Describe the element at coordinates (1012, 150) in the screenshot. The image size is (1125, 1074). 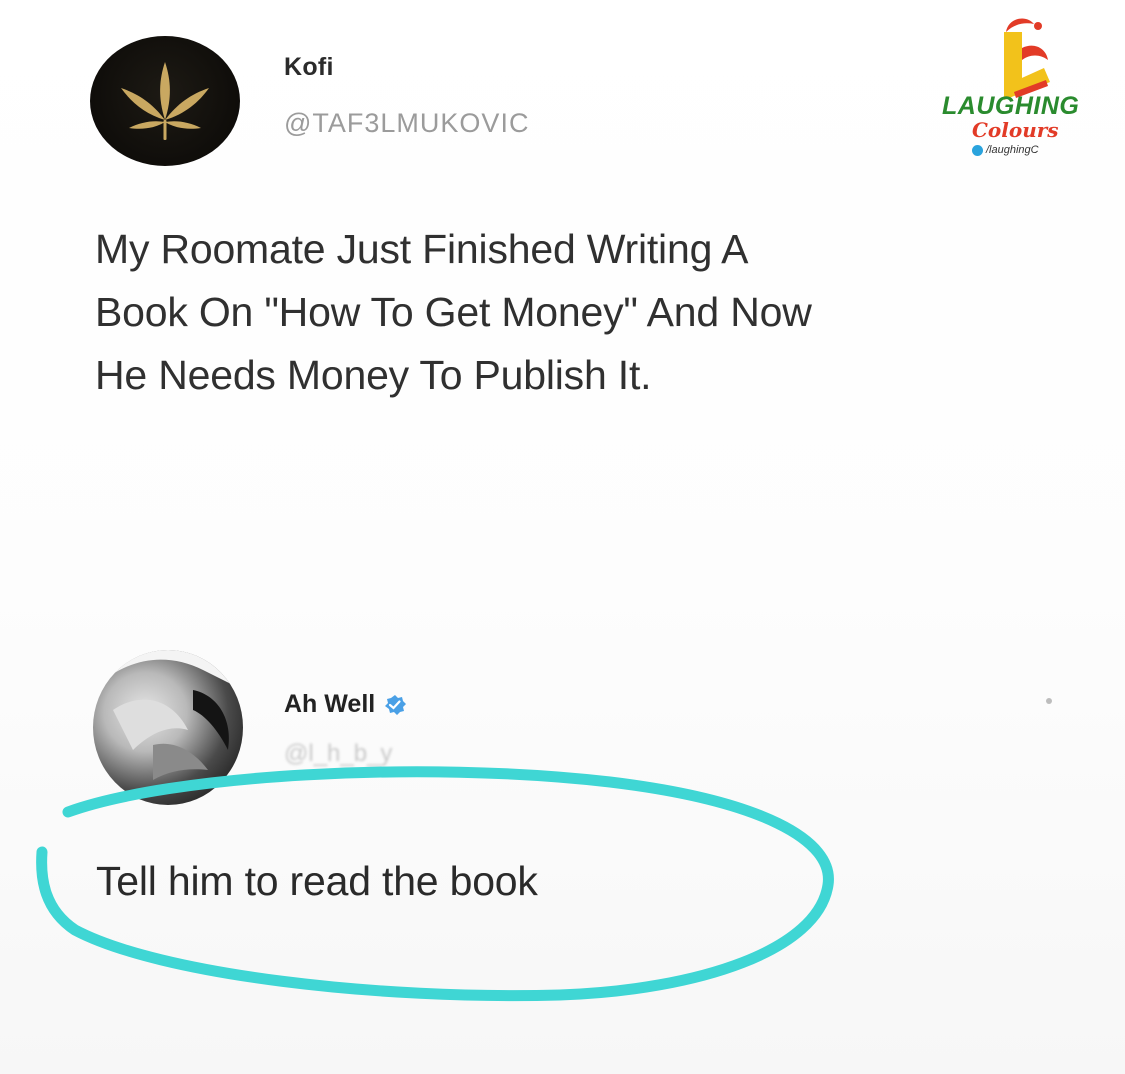
I see `logo-handle-text: /laughingC` at that location.